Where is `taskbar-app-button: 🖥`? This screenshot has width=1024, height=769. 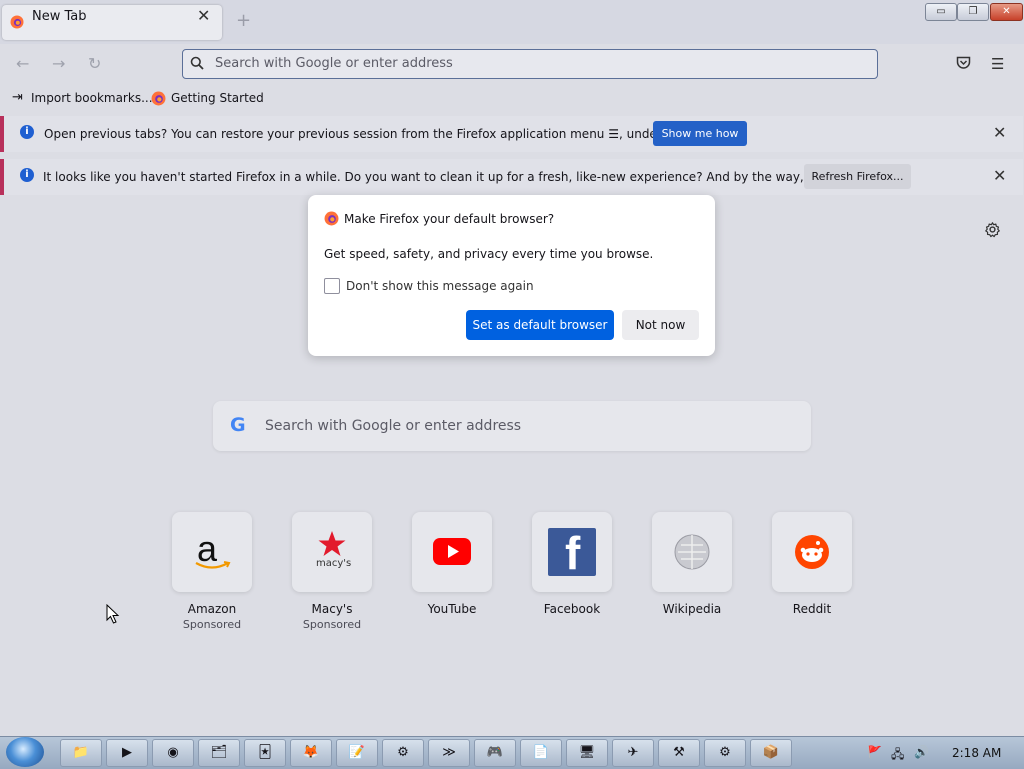 taskbar-app-button: 🖥 is located at coordinates (587, 753).